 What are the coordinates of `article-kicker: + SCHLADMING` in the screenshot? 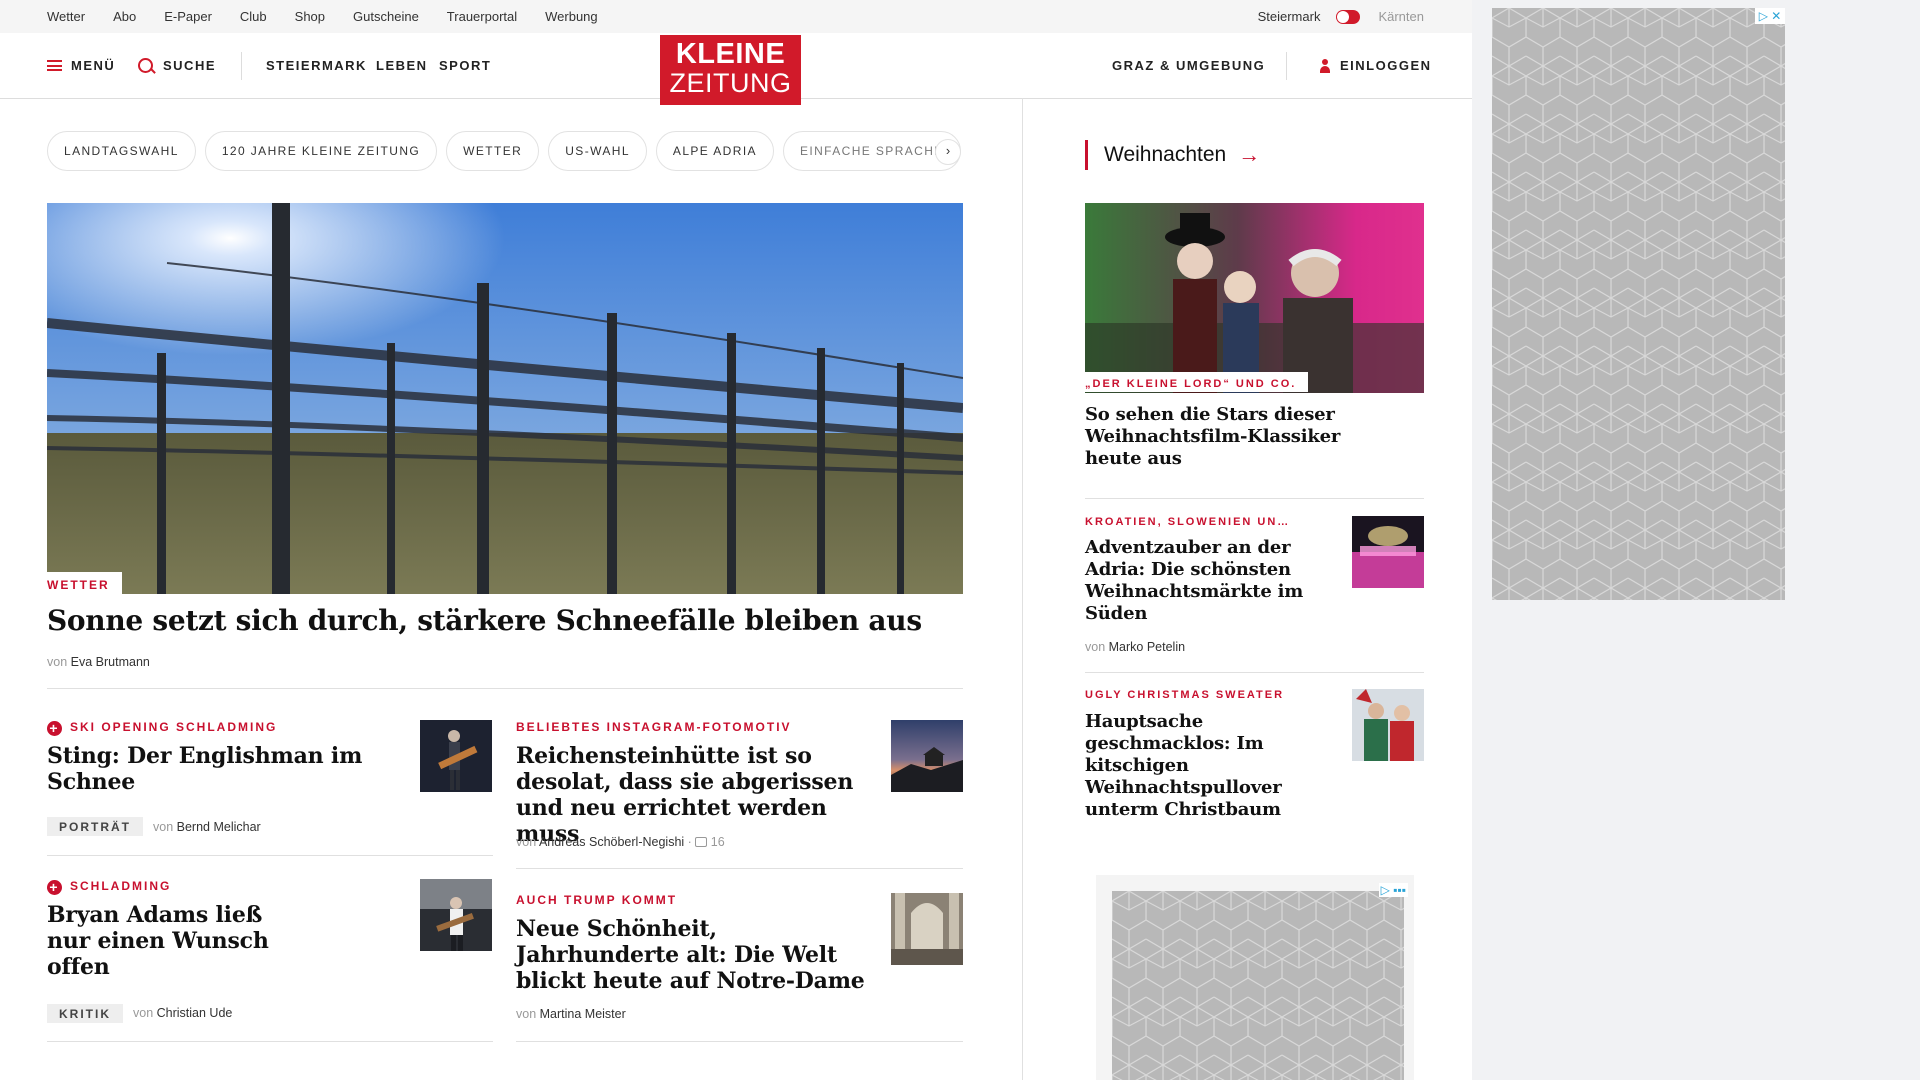 It's located at (109, 887).